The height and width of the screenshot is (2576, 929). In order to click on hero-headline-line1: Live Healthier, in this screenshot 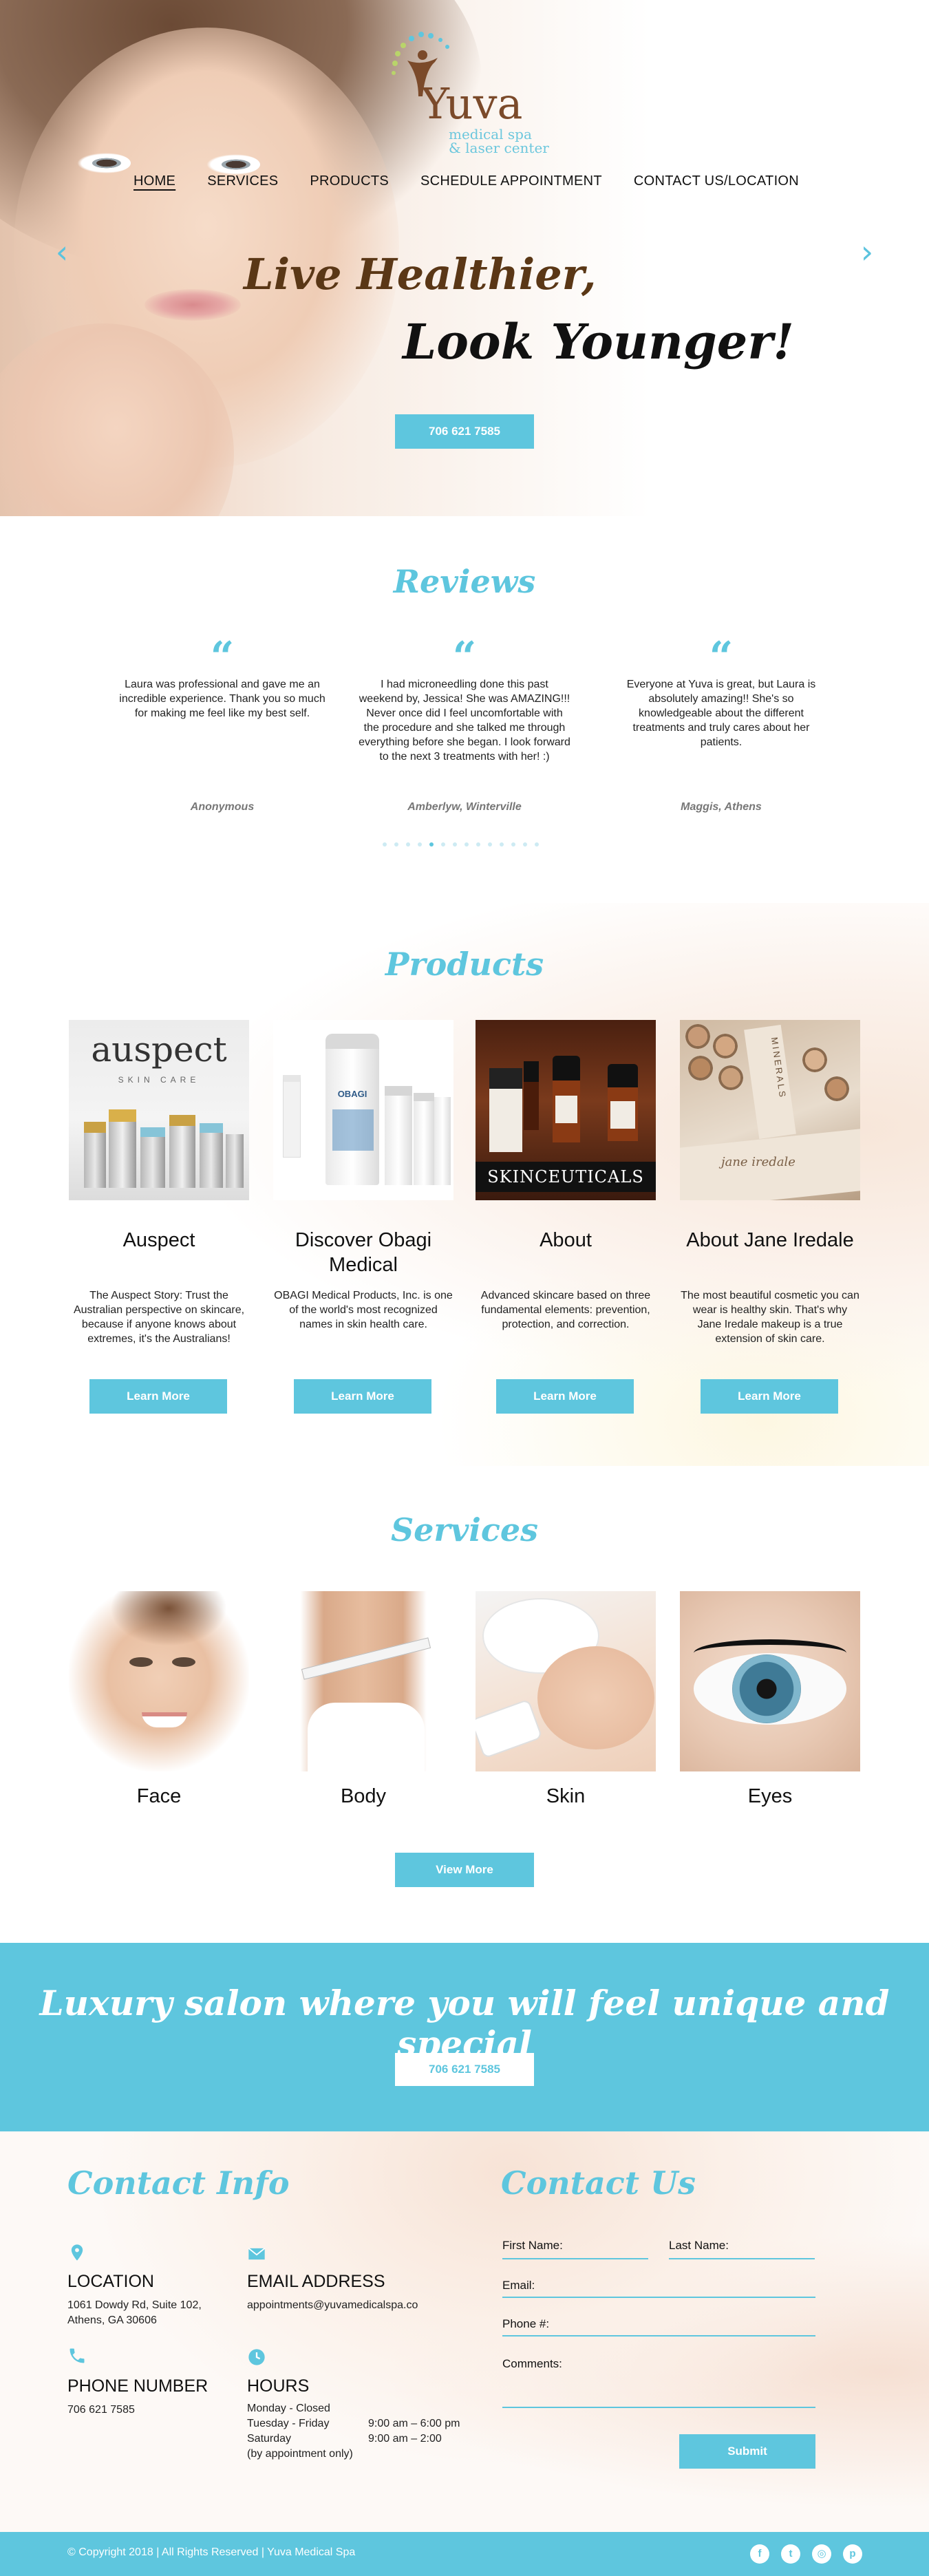, I will do `click(421, 274)`.